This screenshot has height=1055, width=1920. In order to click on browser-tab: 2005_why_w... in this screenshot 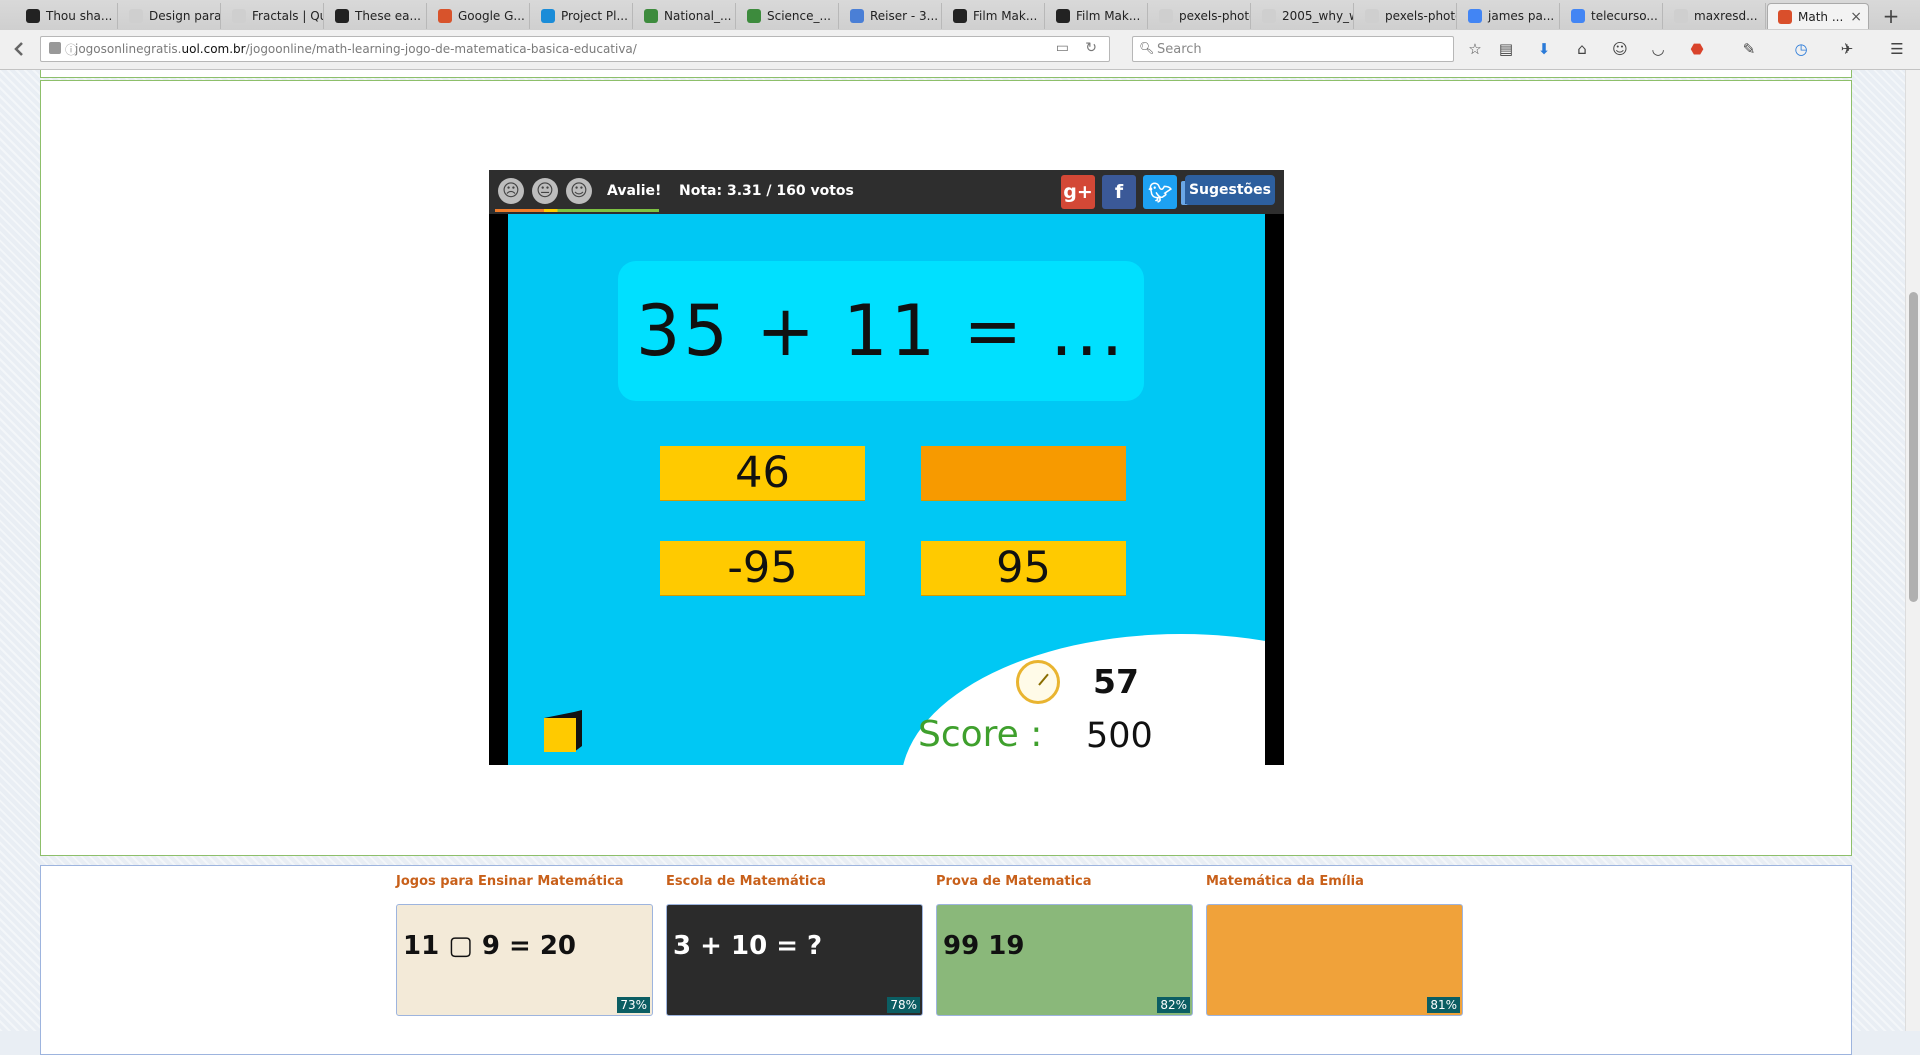, I will do `click(1303, 16)`.